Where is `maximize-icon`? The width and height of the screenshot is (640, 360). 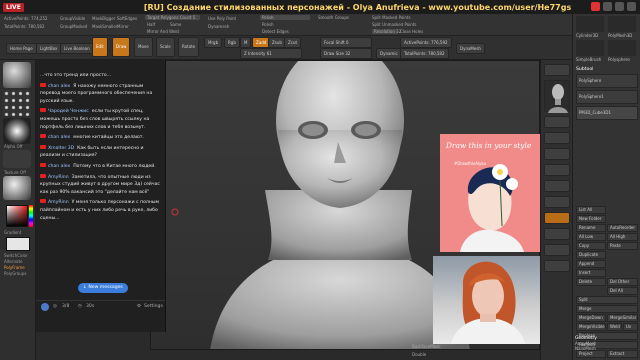
maximize-icon is located at coordinates (619, 6).